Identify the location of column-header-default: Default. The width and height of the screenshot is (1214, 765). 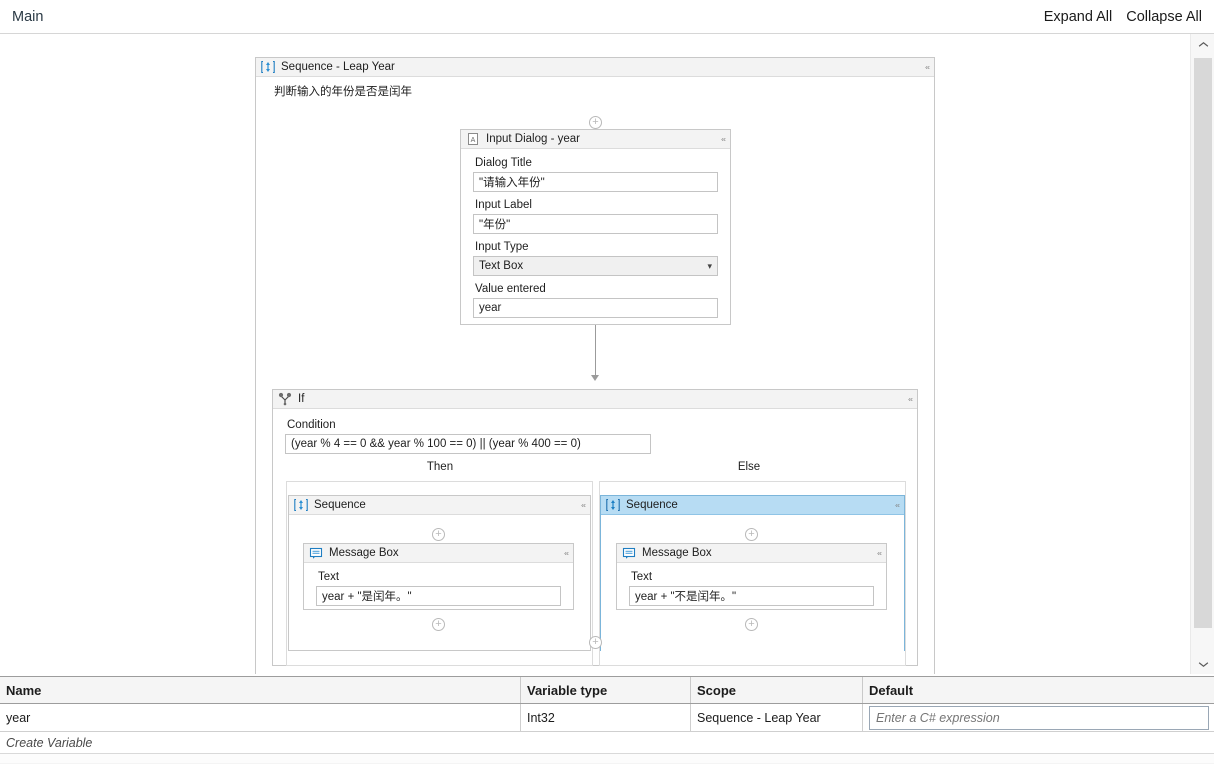
(1038, 690).